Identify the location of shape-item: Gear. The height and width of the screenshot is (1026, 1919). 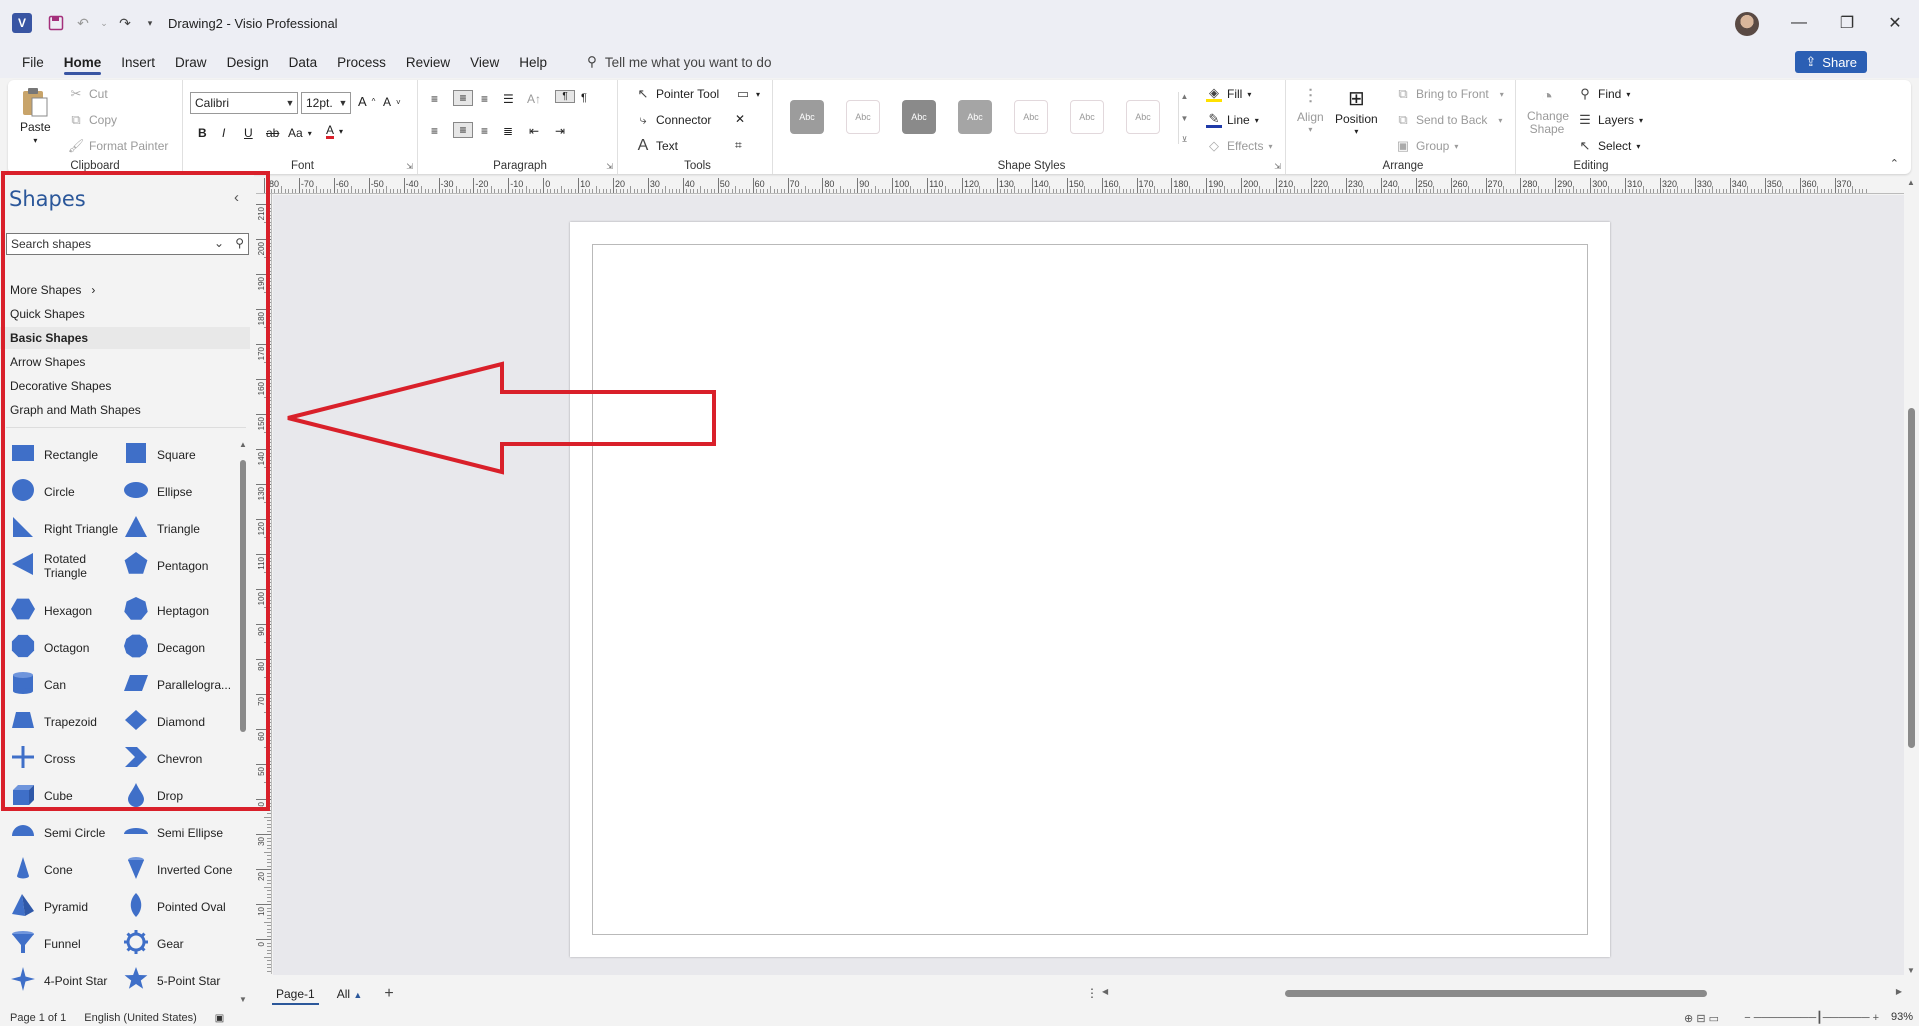
(179, 944).